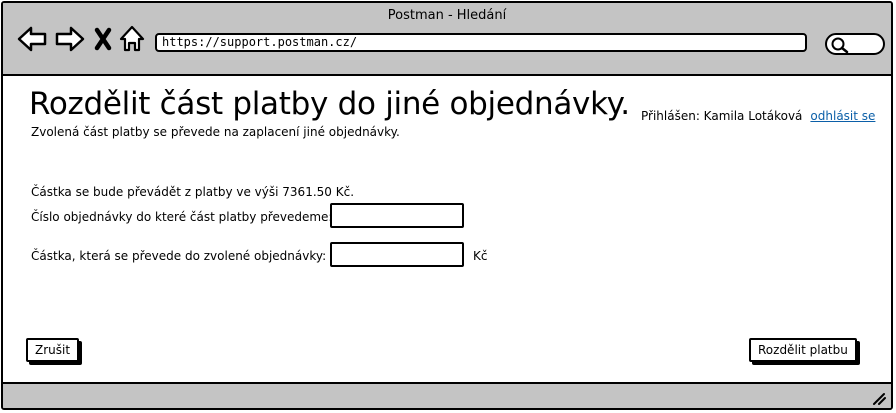 The height and width of the screenshot is (413, 896). What do you see at coordinates (879, 398) in the screenshot?
I see `resize-grip-icon` at bounding box center [879, 398].